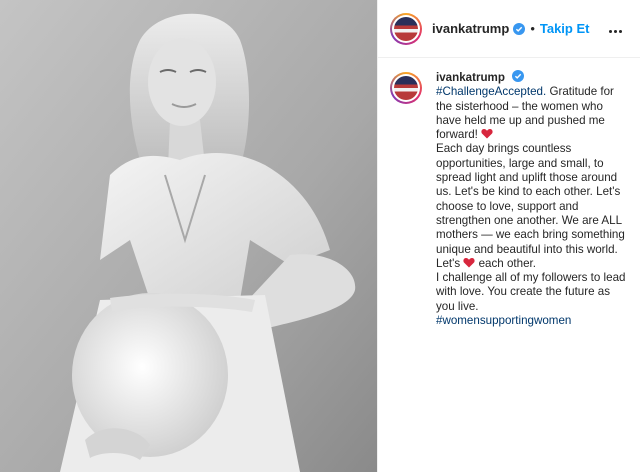 The image size is (640, 472). I want to click on hashtag-challenge-accepted: #ChallengeAccepted., so click(491, 91).